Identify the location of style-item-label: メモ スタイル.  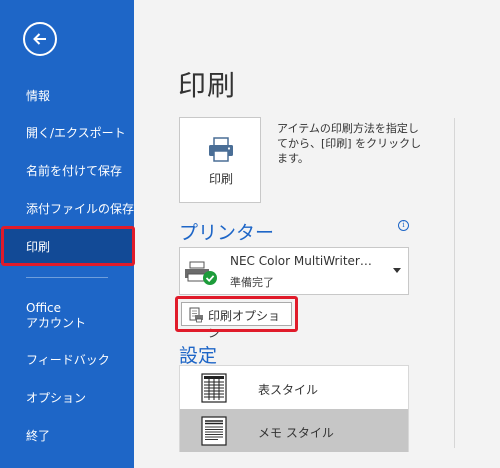
(296, 433).